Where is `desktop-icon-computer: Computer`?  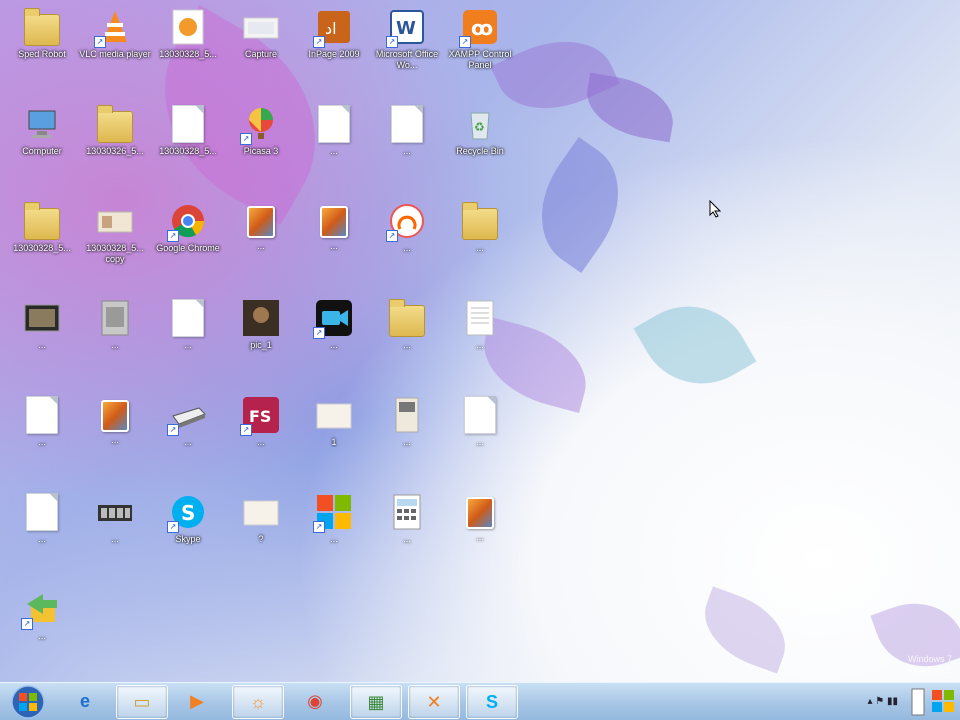 desktop-icon-computer: Computer is located at coordinates (42, 146).